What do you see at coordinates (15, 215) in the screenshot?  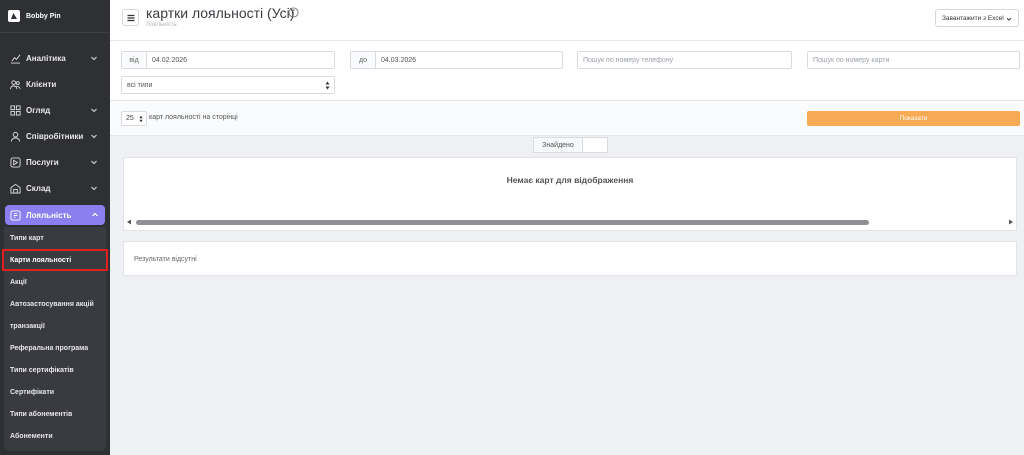 I see `loyalty-icon` at bounding box center [15, 215].